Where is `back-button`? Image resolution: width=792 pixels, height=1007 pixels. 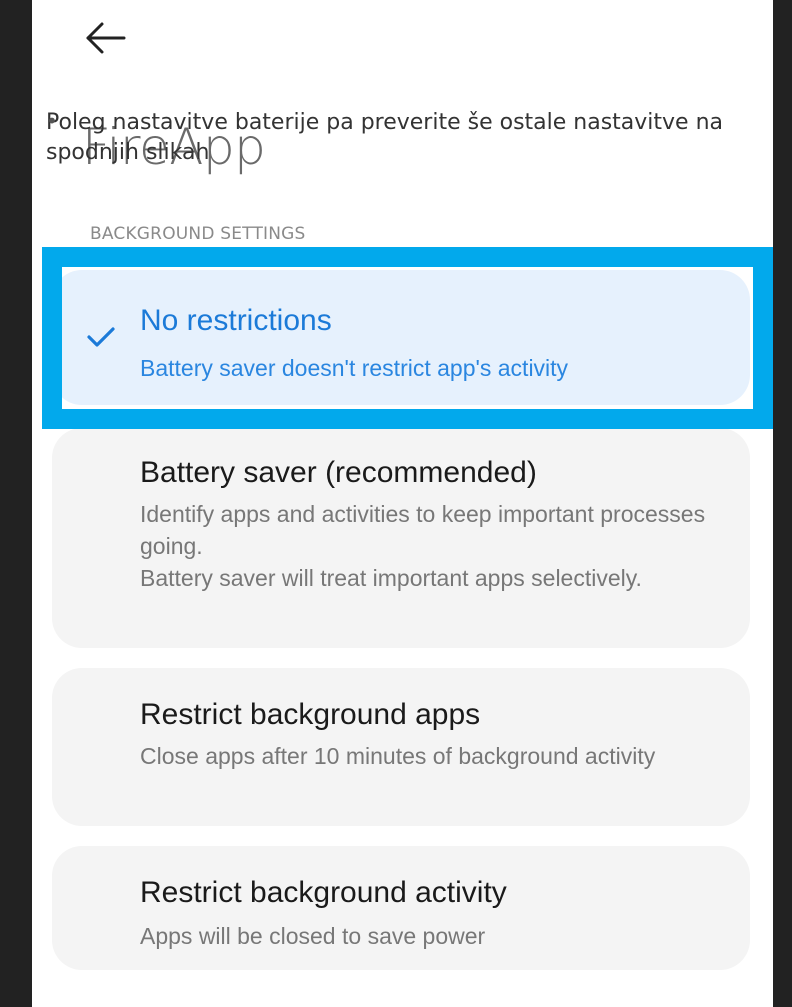
back-button is located at coordinates (106, 38).